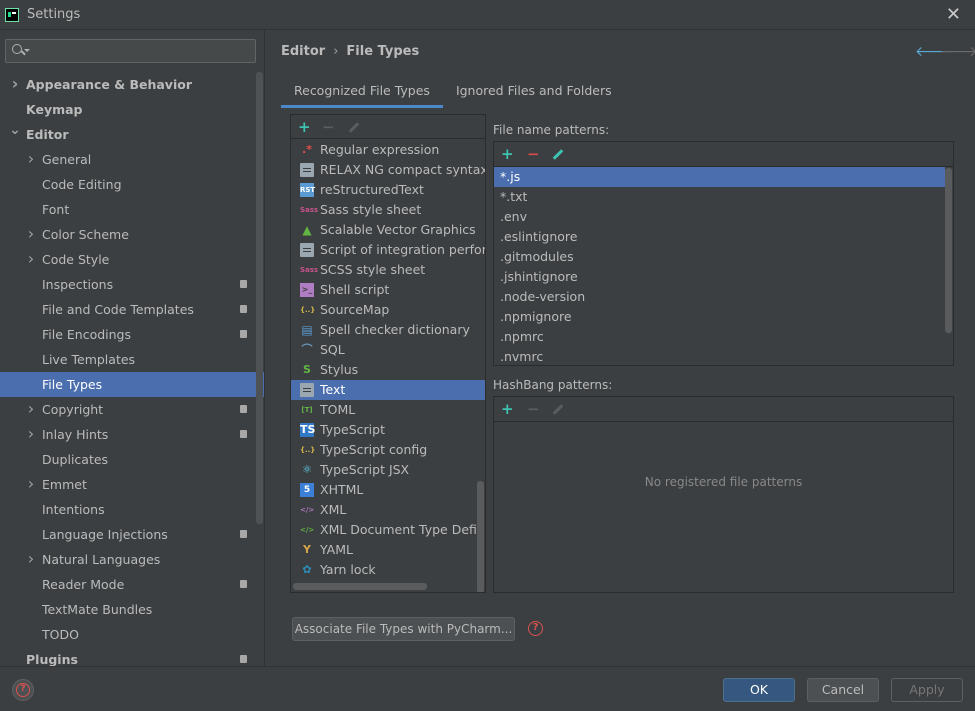 The height and width of the screenshot is (711, 975). I want to click on sidebar-item-todo: TODO, so click(132, 634).